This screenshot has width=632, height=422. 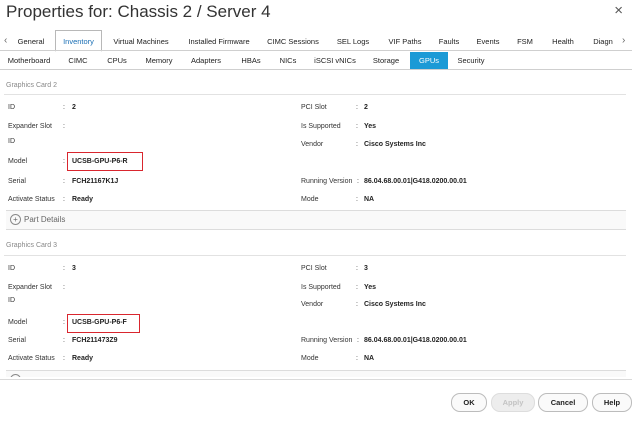 I want to click on window-title: Properties for: Chassis 2 / Server 4, so click(x=138, y=11).